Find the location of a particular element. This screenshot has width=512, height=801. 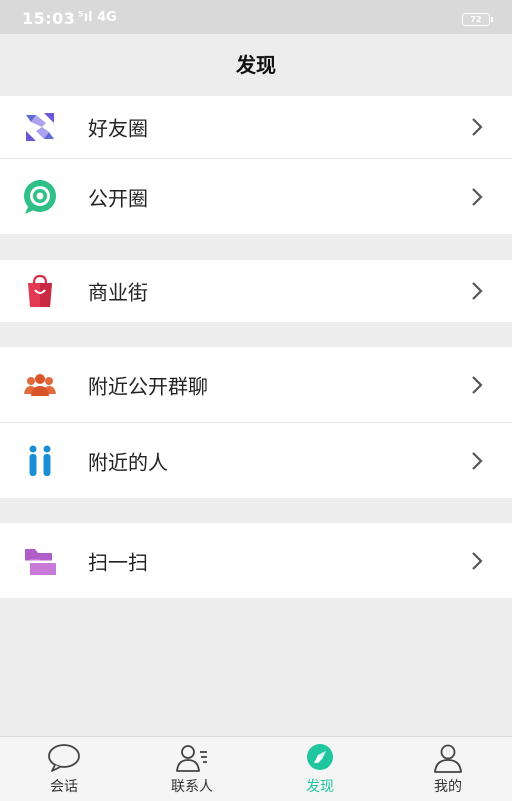

menu-item-scan: 扫一扫 is located at coordinates (256, 560).